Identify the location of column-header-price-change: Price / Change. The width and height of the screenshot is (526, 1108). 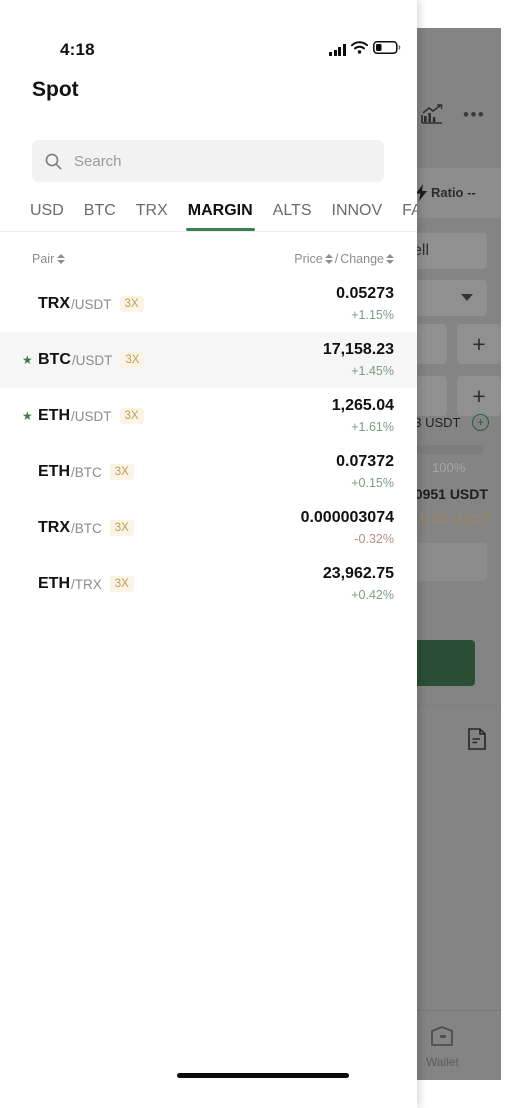
(344, 259).